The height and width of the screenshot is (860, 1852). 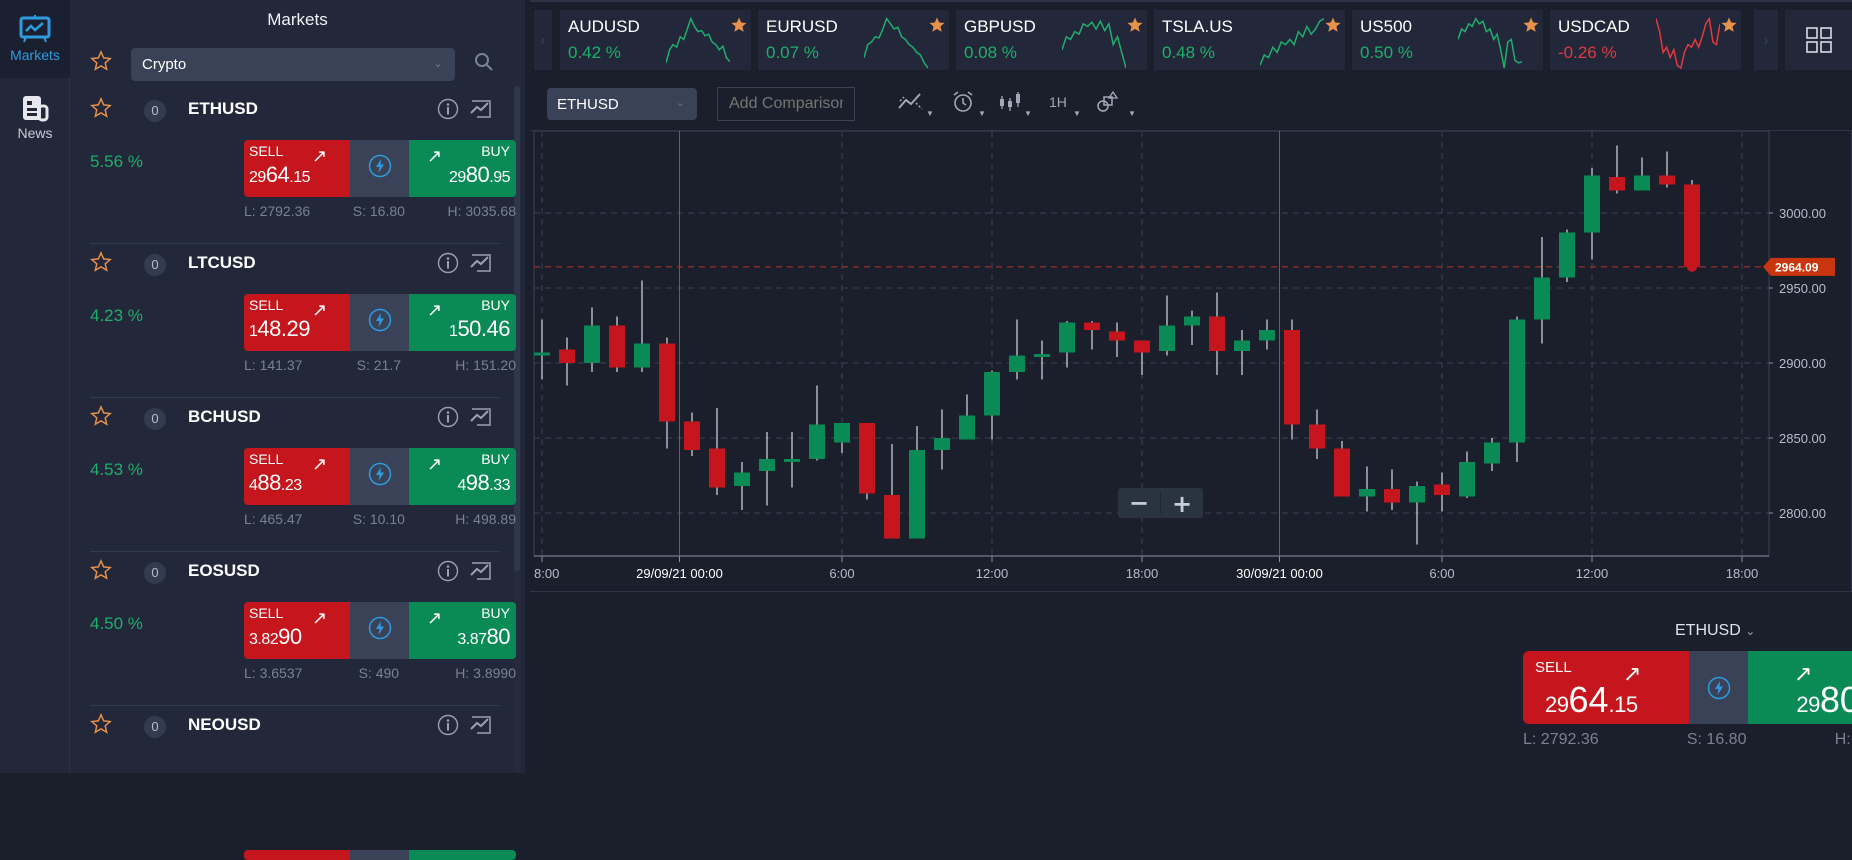 What do you see at coordinates (462, 322) in the screenshot?
I see `buy-button: BUY ↗ 150.46` at bounding box center [462, 322].